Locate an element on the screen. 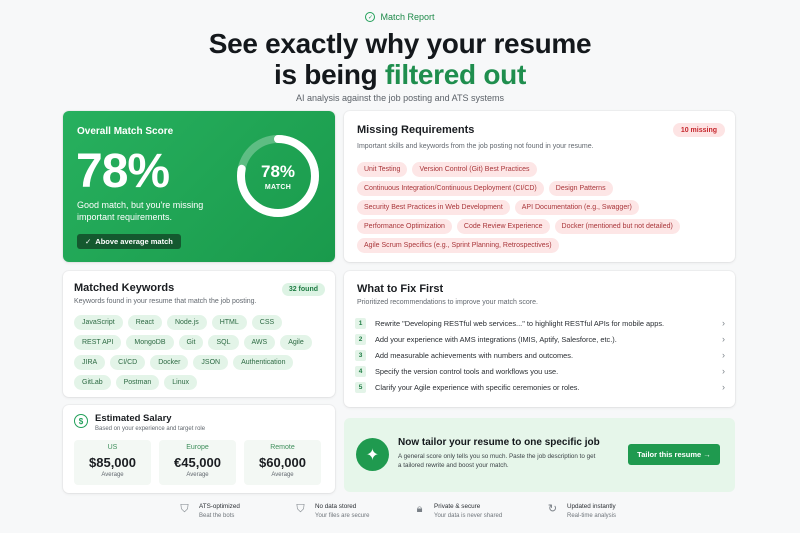 The image size is (800, 533). feature-item: ⛉ No data stored Your files are secure is located at coordinates (331, 511).